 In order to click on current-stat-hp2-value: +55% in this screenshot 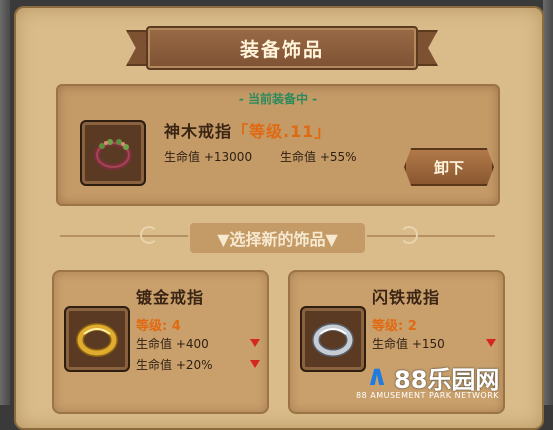, I will do `click(338, 157)`.